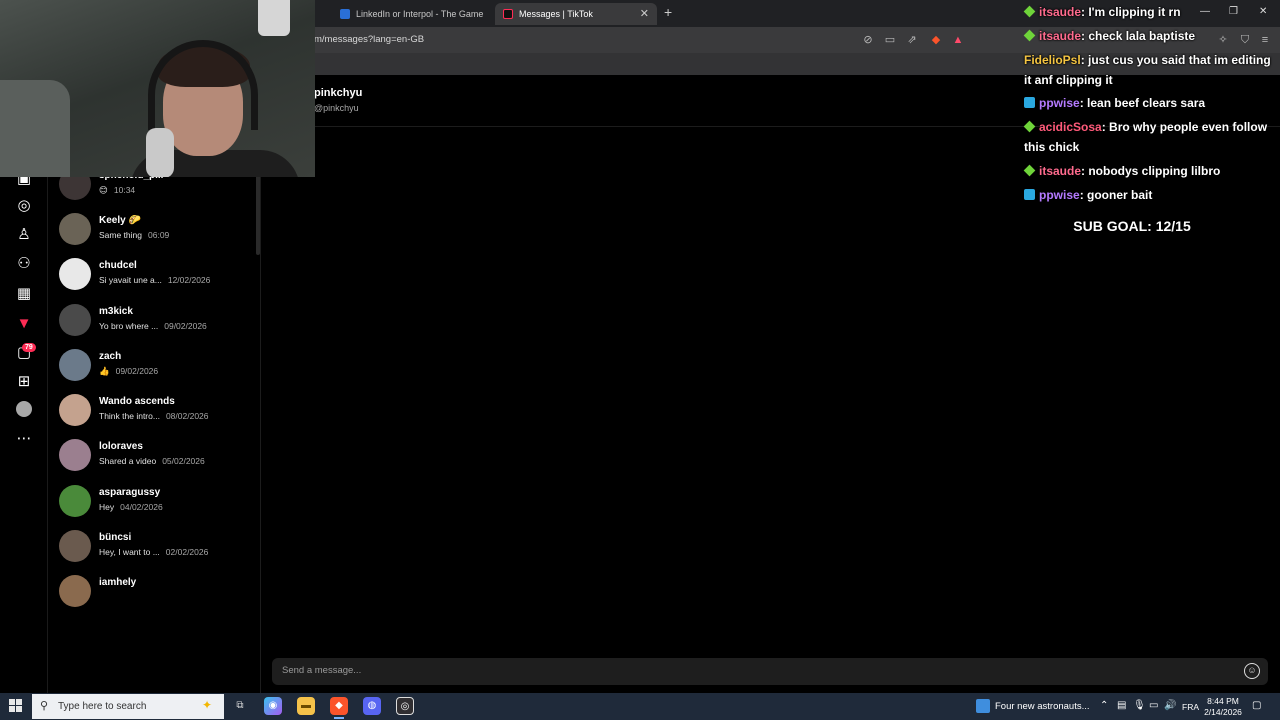  I want to click on conversation-item: asparagussy Hey 04/02/2026, so click(153, 505).